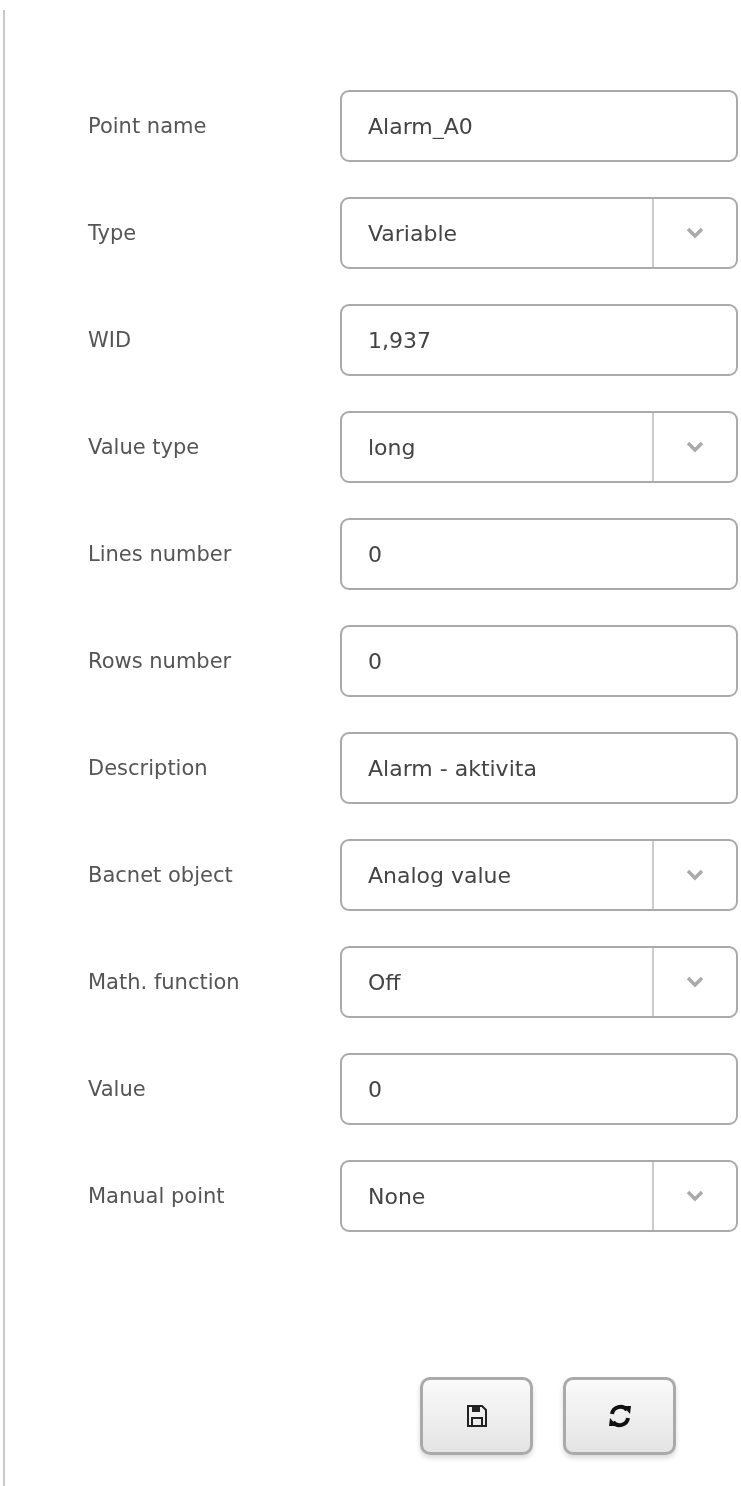 This screenshot has height=1486, width=741. Describe the element at coordinates (160, 661) in the screenshot. I see `field-label: Rows number` at that location.